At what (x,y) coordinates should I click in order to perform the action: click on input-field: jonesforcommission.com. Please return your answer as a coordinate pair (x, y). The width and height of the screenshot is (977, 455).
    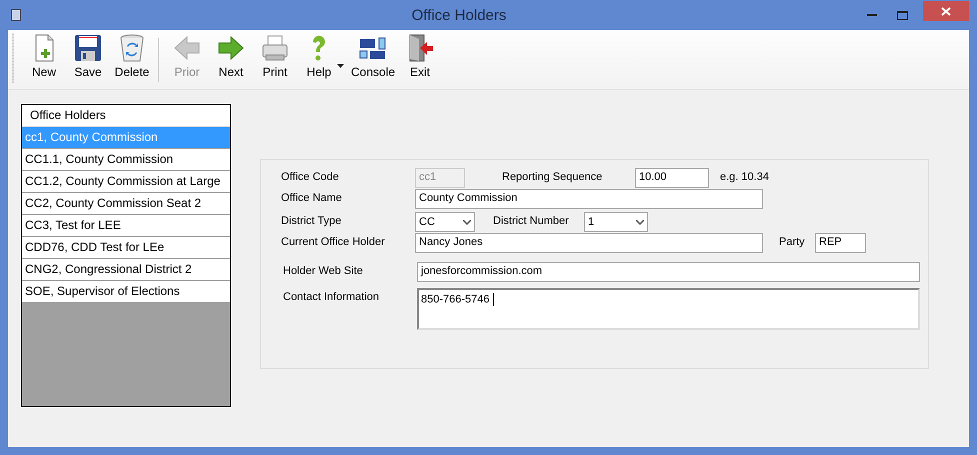
    Looking at the image, I should click on (668, 272).